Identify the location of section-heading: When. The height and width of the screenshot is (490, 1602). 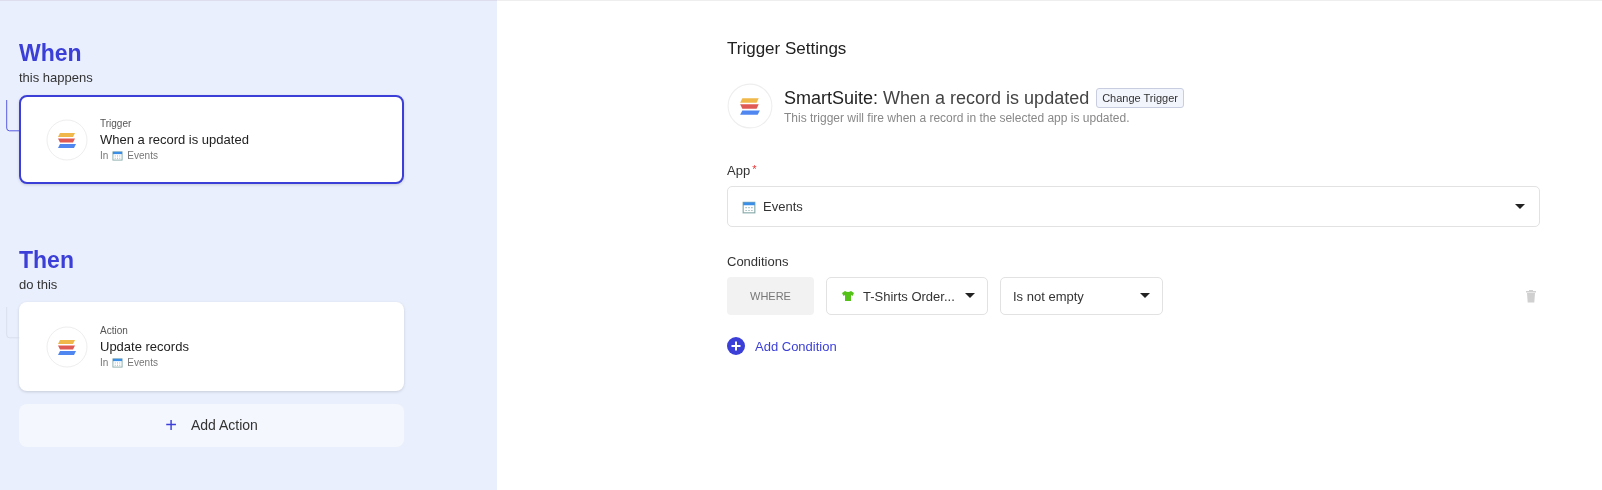
(51, 53).